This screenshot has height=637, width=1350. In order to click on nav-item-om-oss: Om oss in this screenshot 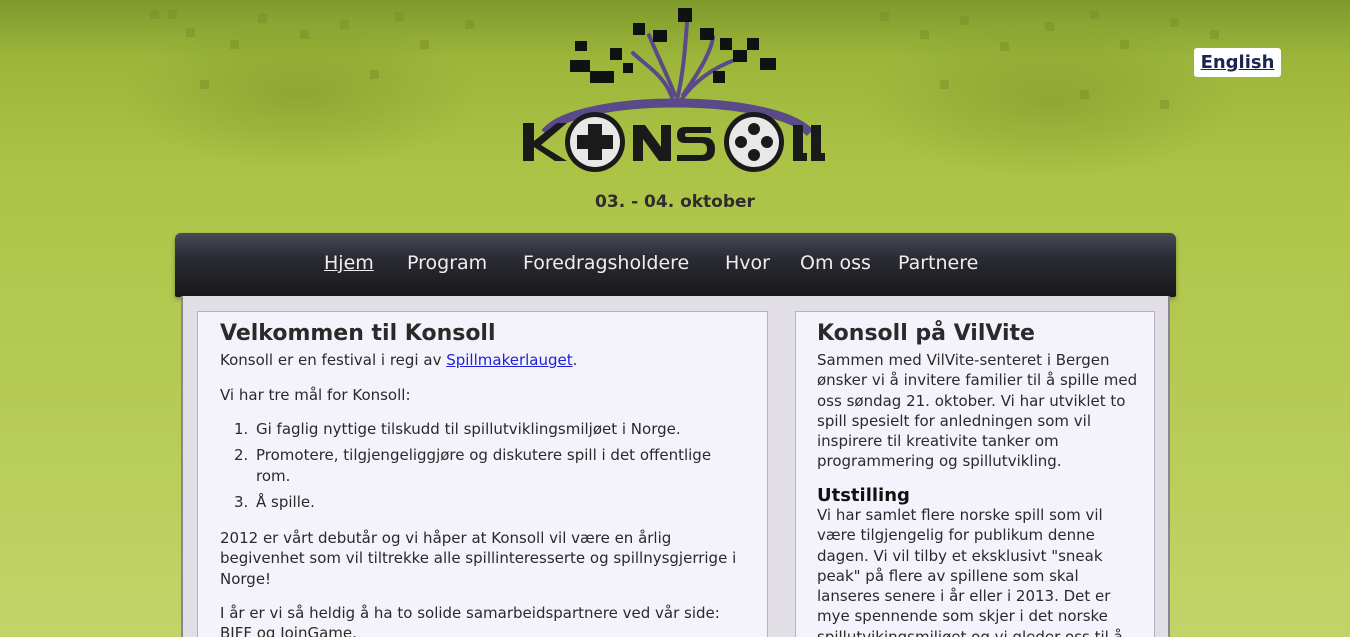, I will do `click(835, 263)`.